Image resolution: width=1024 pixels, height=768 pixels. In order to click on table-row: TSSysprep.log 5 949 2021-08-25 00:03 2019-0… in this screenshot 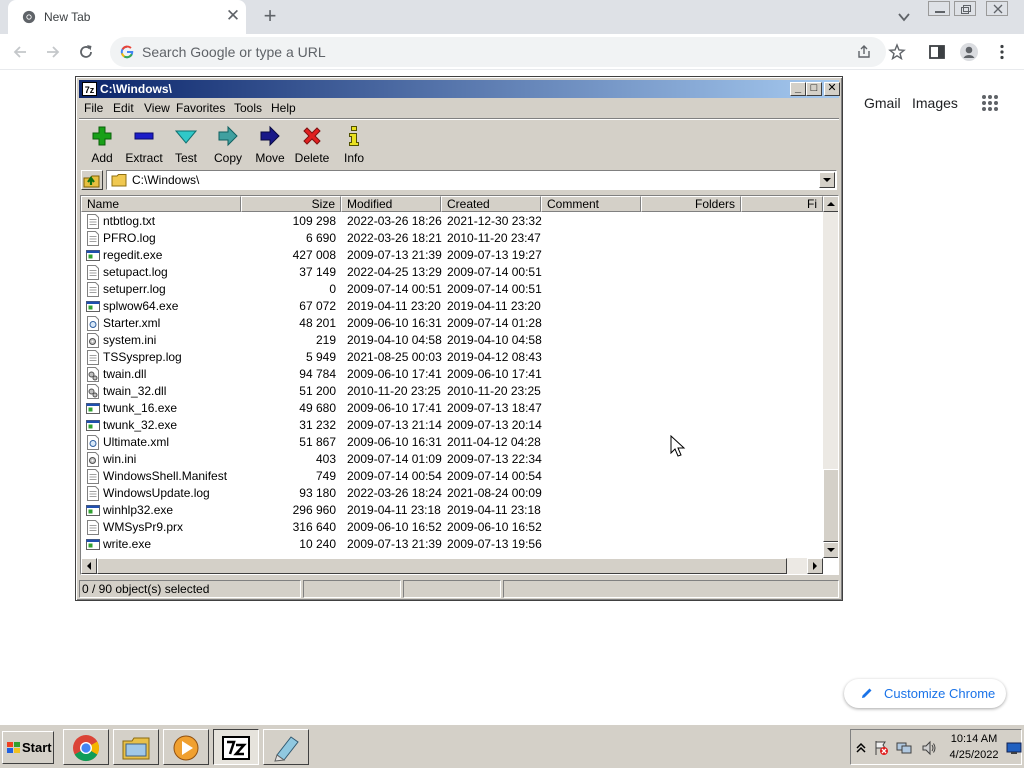, I will do `click(452, 357)`.